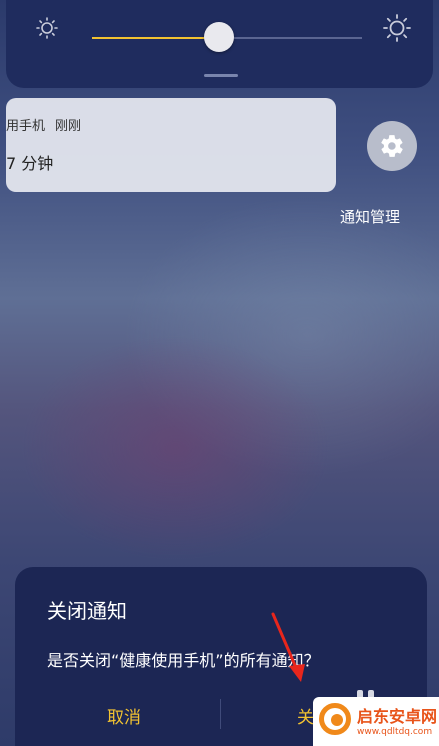 This screenshot has height=746, width=439. I want to click on sun-dim-icon, so click(47, 28).